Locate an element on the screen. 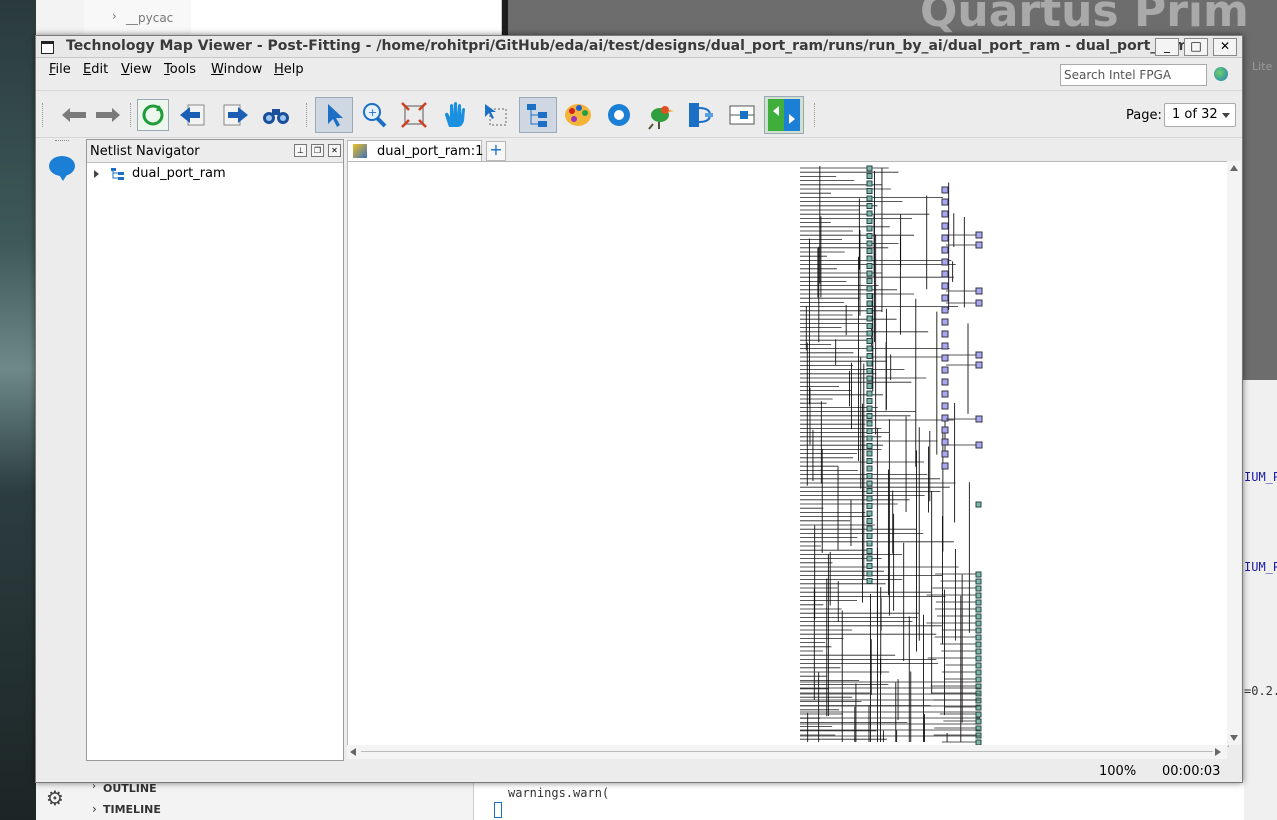 The height and width of the screenshot is (820, 1277). menu-label-rest: indow is located at coordinates (243, 69).